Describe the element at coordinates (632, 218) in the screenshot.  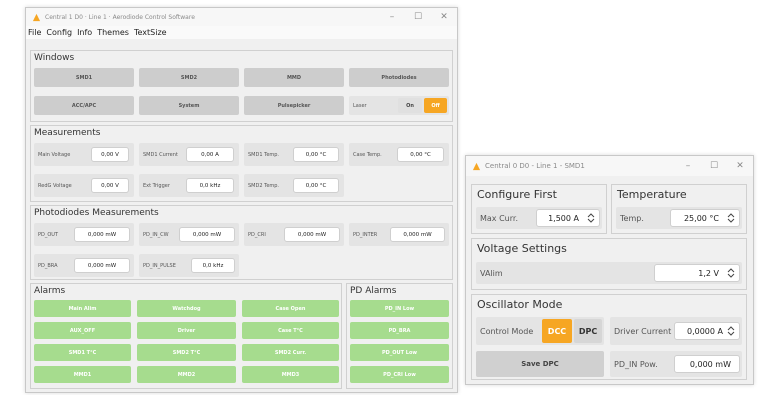
I see `temp-label: Temp.` at that location.